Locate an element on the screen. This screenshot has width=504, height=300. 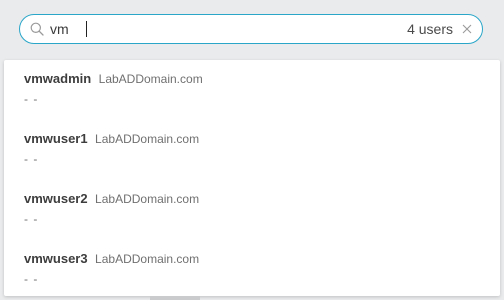
close-icon is located at coordinates (467, 29).